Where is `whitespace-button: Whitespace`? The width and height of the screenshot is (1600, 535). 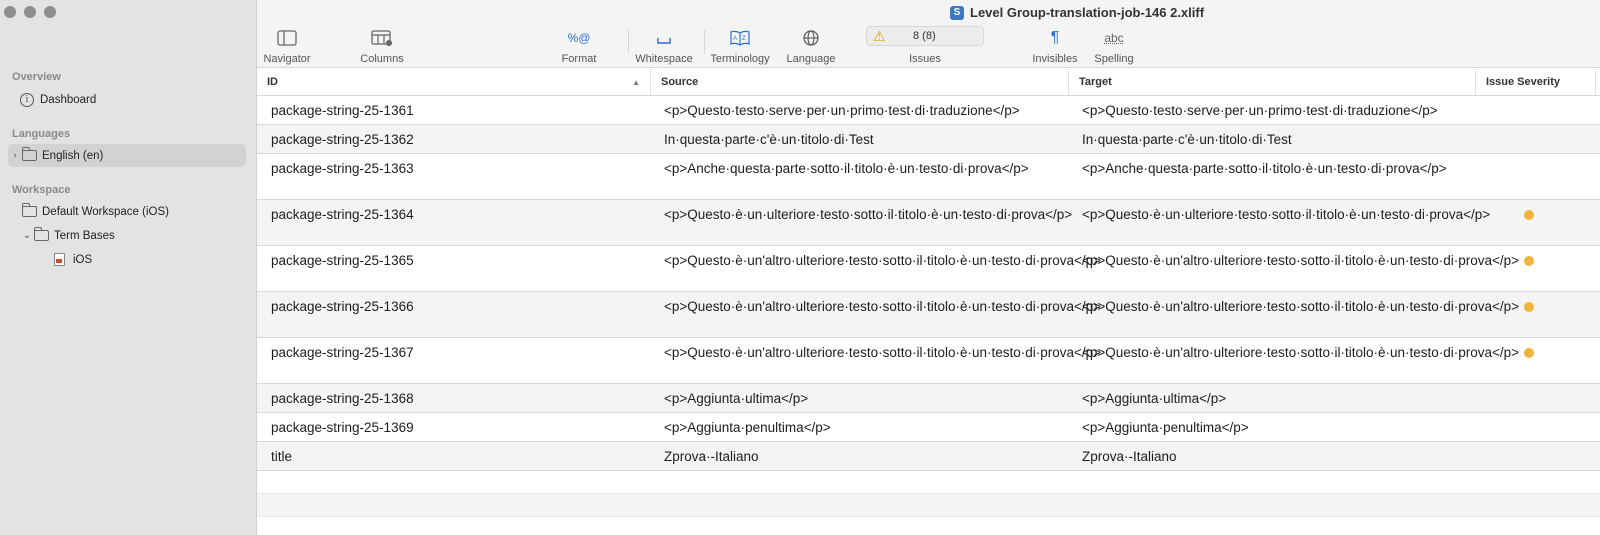 whitespace-button: Whitespace is located at coordinates (664, 46).